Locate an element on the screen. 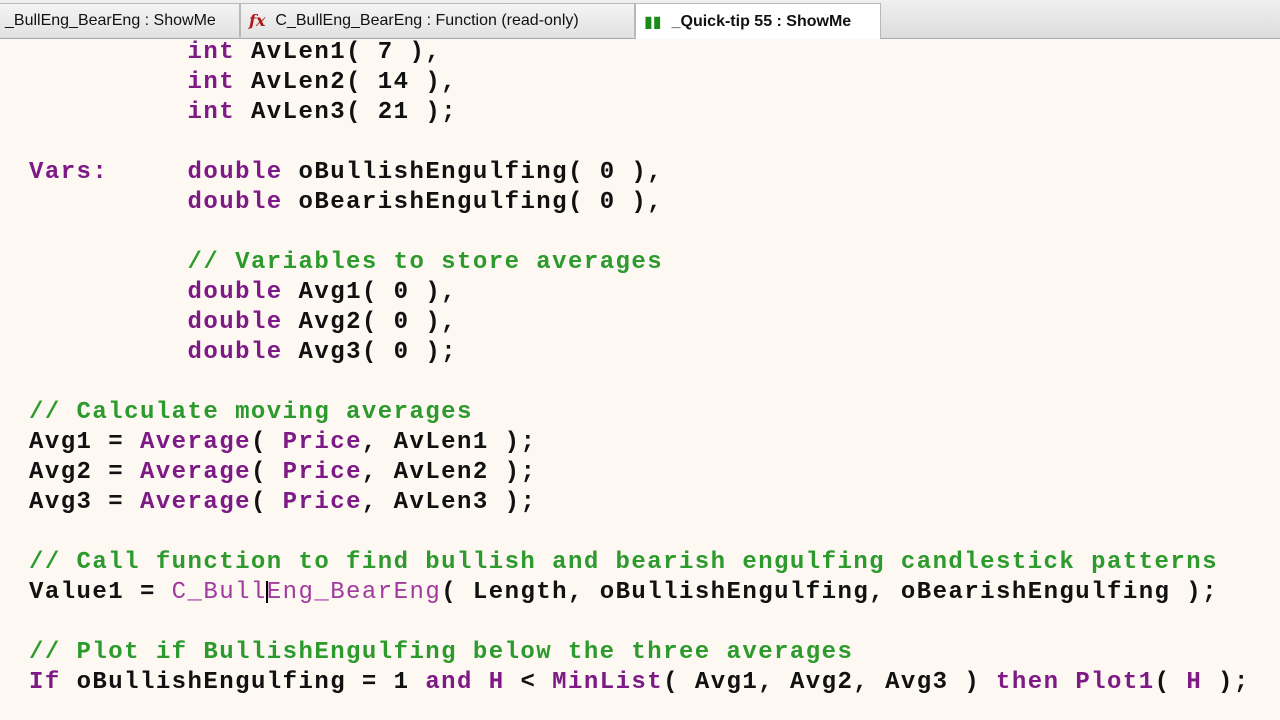 The image size is (1280, 720). code-line: Avg3 = Average( Price, AvLen3 ); is located at coordinates (639, 503).